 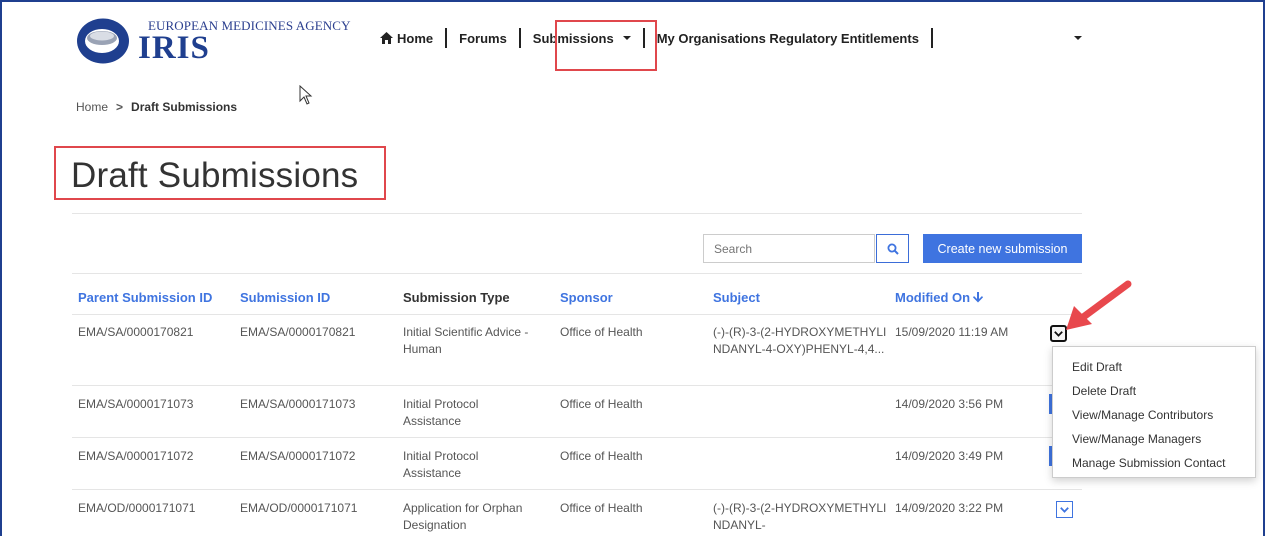 I want to click on modified-on-label: Modified On, so click(x=933, y=297).